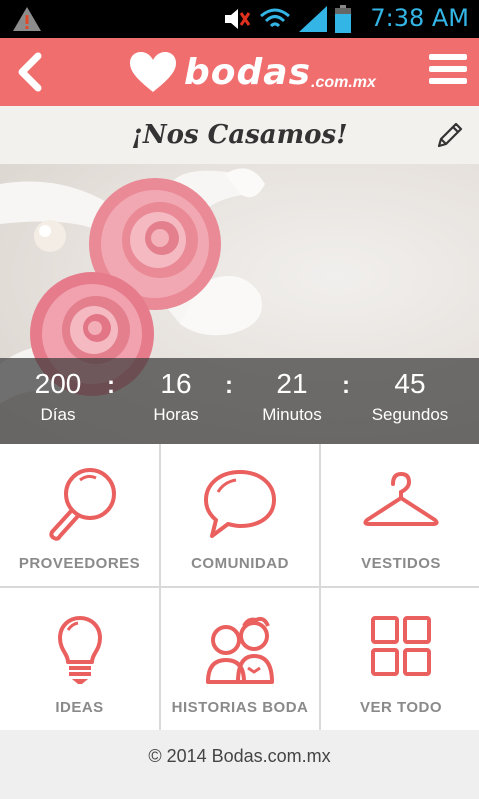 The width and height of the screenshot is (479, 799). What do you see at coordinates (448, 70) in the screenshot?
I see `hamburger-menu-icon` at bounding box center [448, 70].